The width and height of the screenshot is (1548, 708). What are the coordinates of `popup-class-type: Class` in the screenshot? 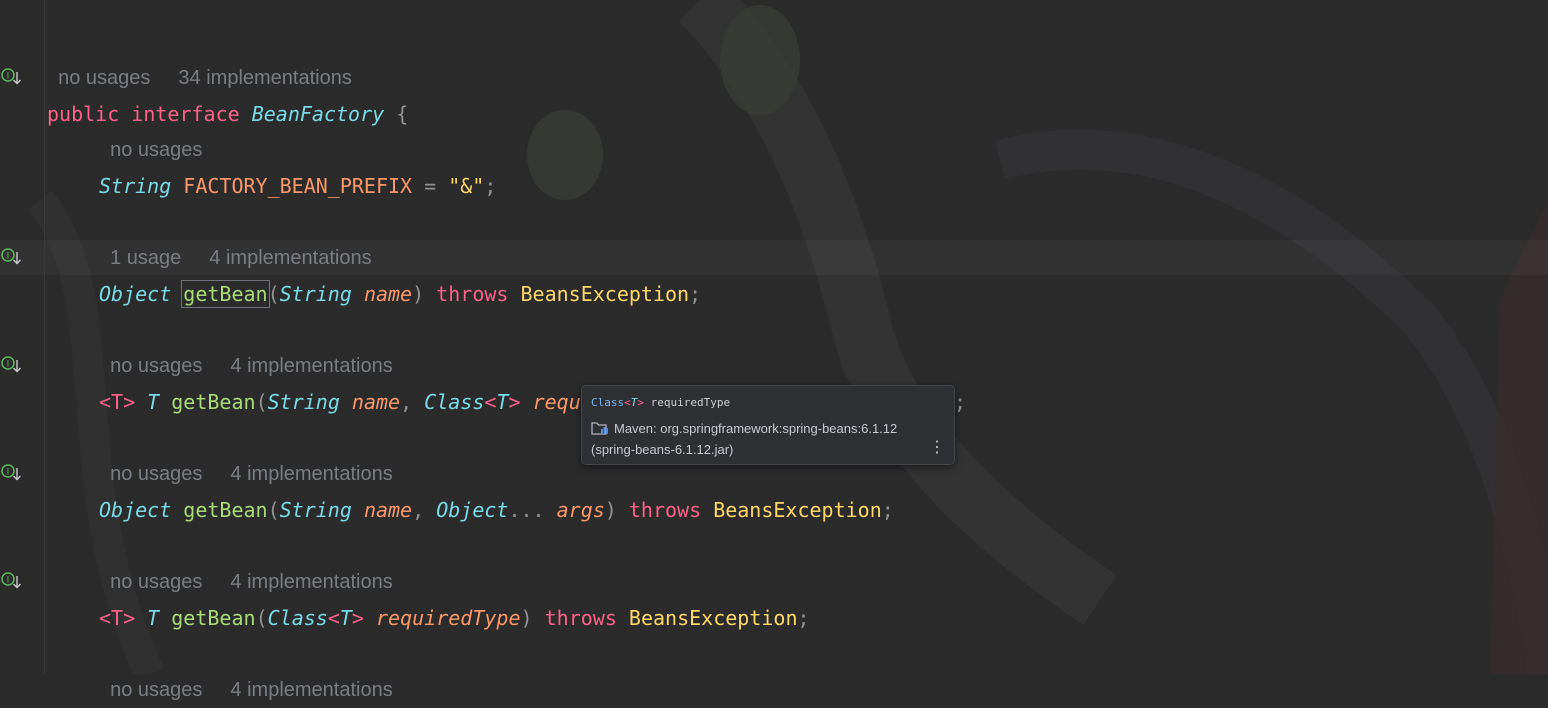 It's located at (607, 402).